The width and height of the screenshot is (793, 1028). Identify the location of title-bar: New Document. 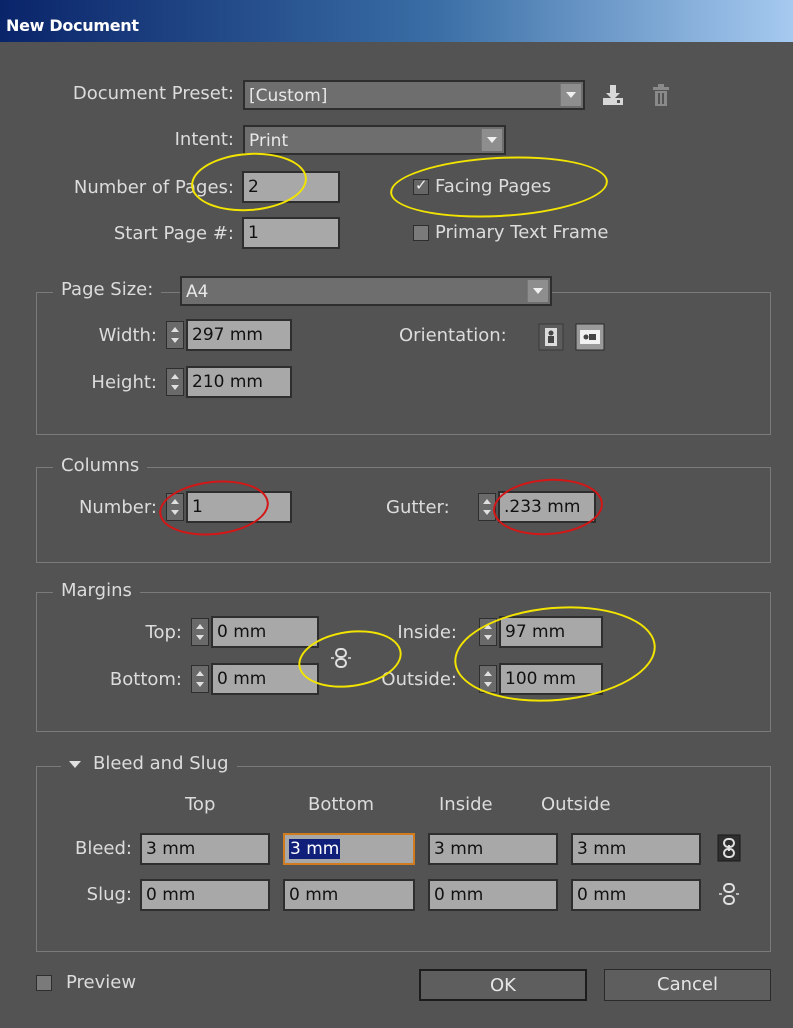
(396, 21).